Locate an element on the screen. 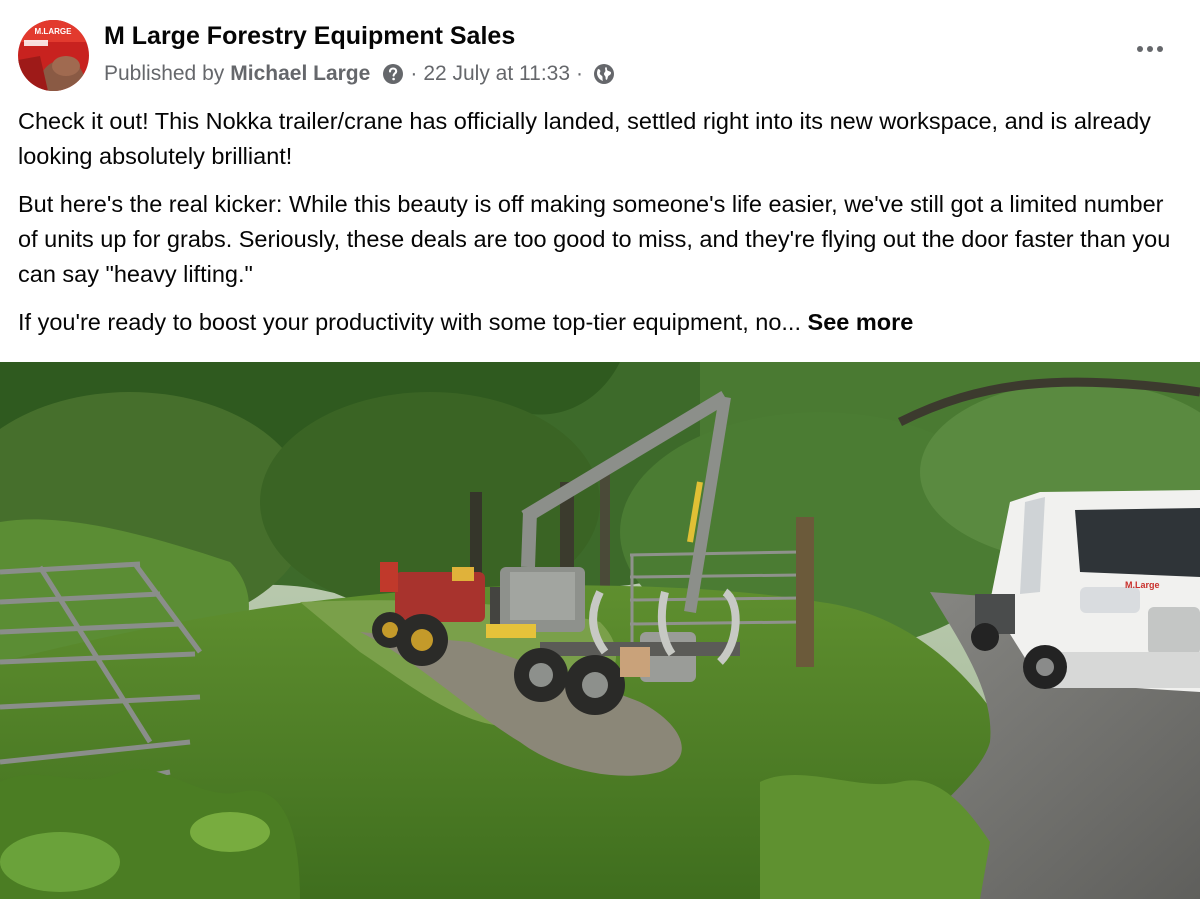  page-name-link: M Large Forestry Equipment Sales is located at coordinates (309, 36).